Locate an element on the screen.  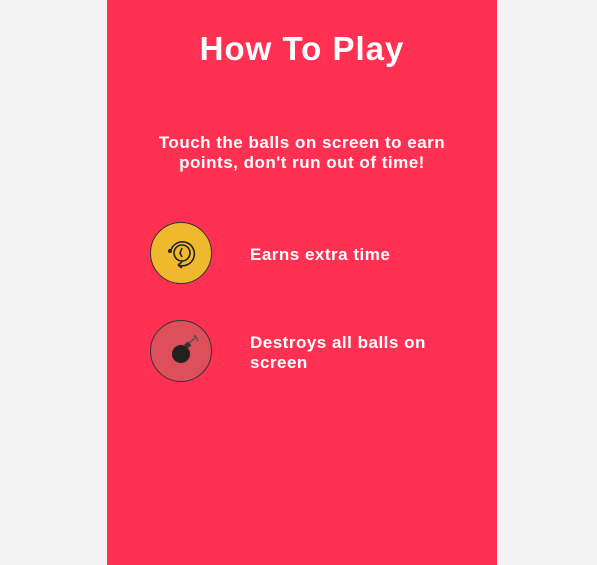
item-label: Earns extra time is located at coordinates (320, 254).